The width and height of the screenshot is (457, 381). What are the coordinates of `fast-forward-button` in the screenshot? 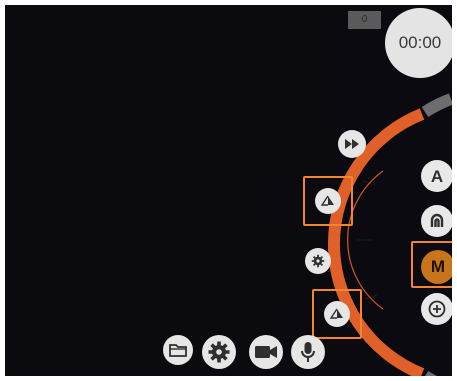 It's located at (352, 144).